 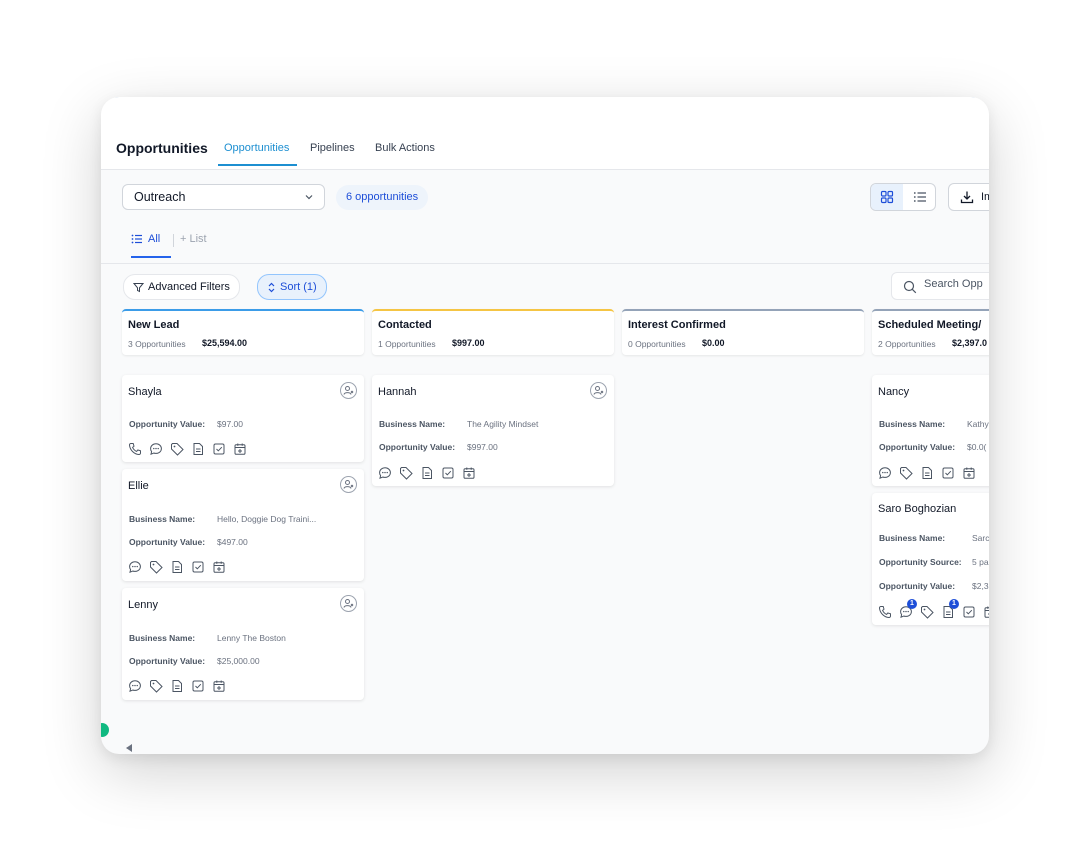 I want to click on opportunity-card: Shayla Opportunity Value: $97.00, so click(x=243, y=418).